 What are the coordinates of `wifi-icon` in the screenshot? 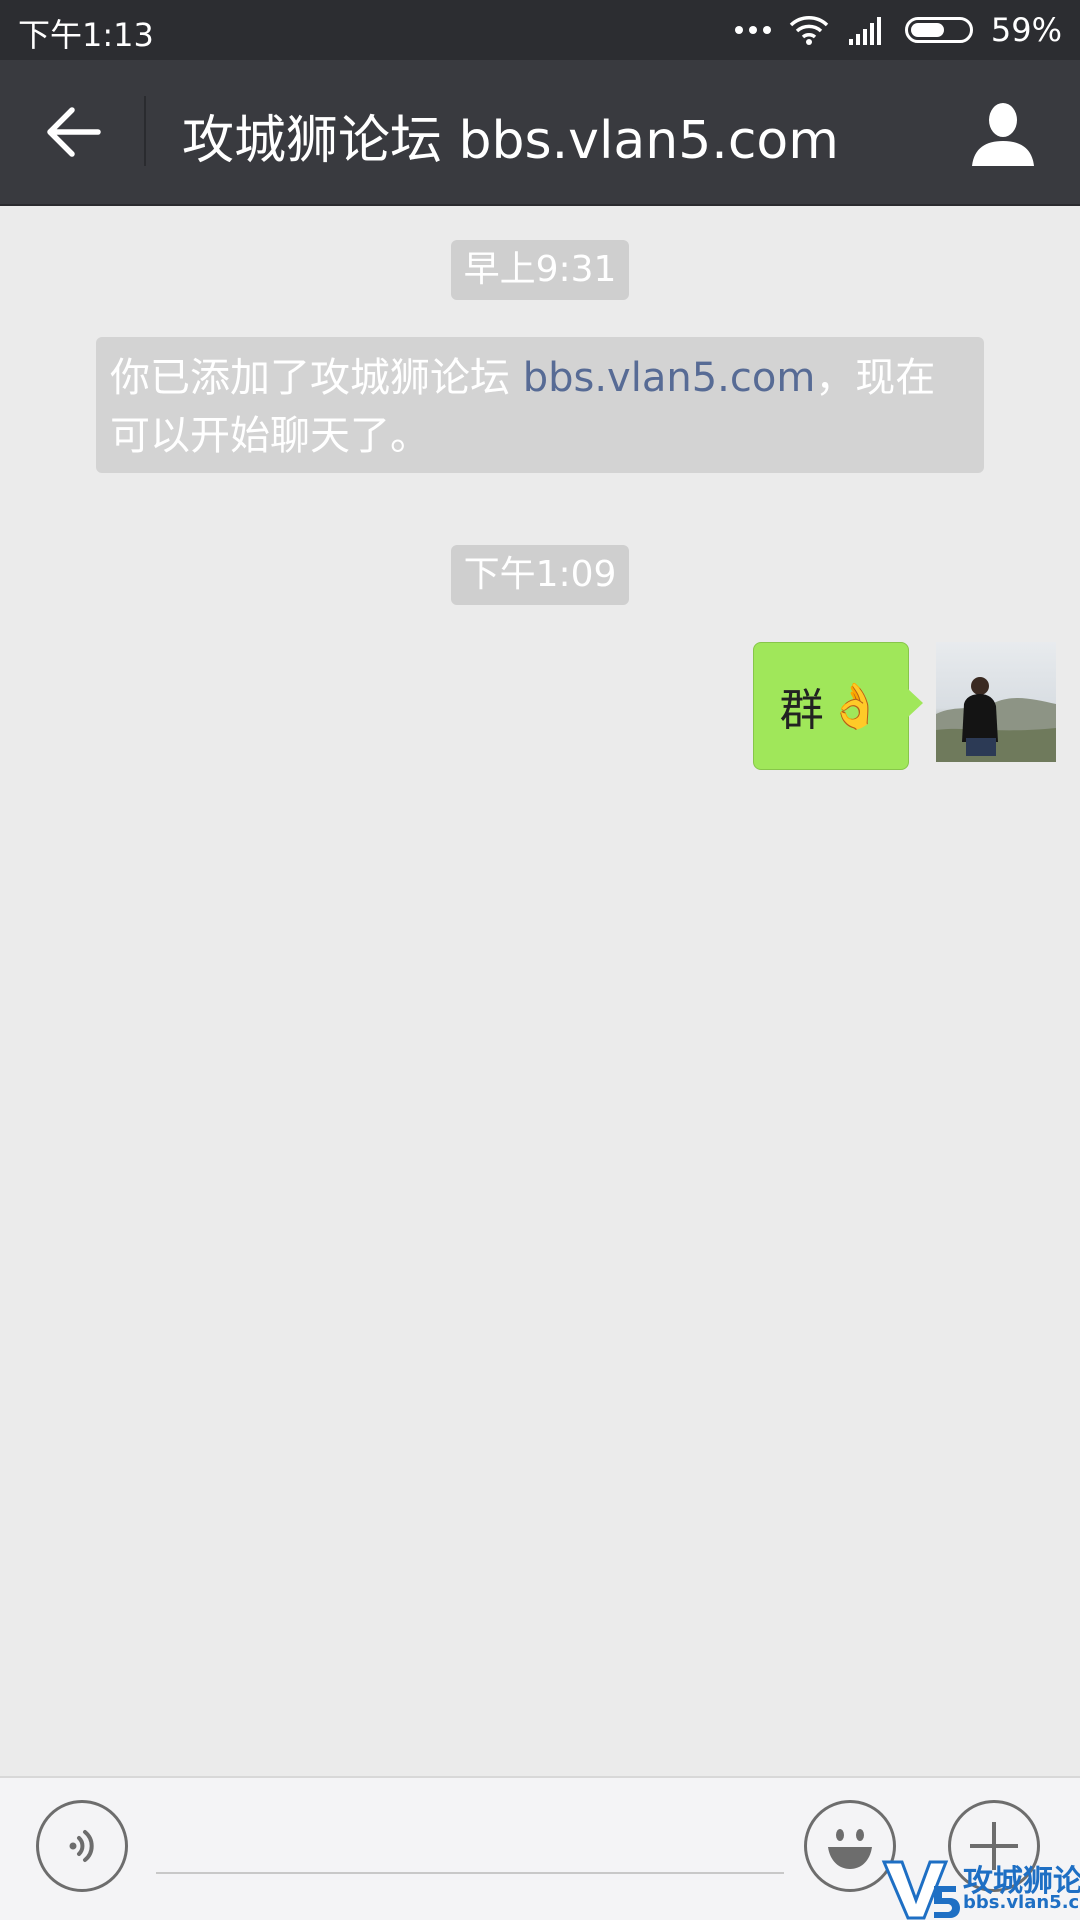 It's located at (809, 30).